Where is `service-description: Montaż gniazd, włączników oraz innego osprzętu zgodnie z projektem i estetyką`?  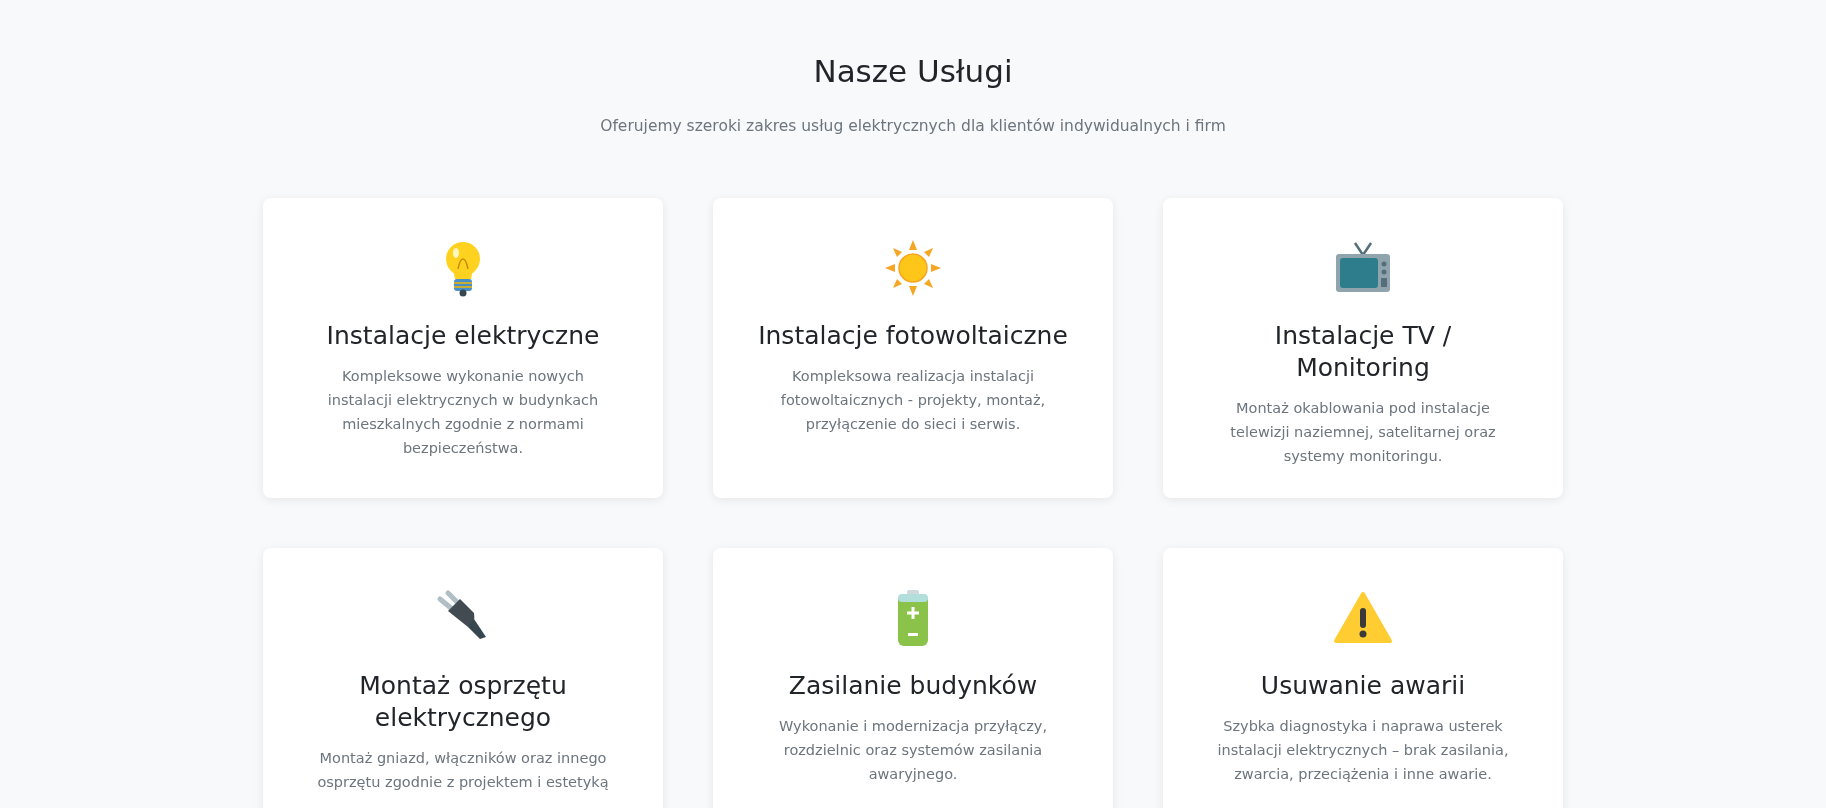
service-description: Montaż gniazd, włączników oraz innego osprzętu zgodnie z projektem i estetyką is located at coordinates (463, 770).